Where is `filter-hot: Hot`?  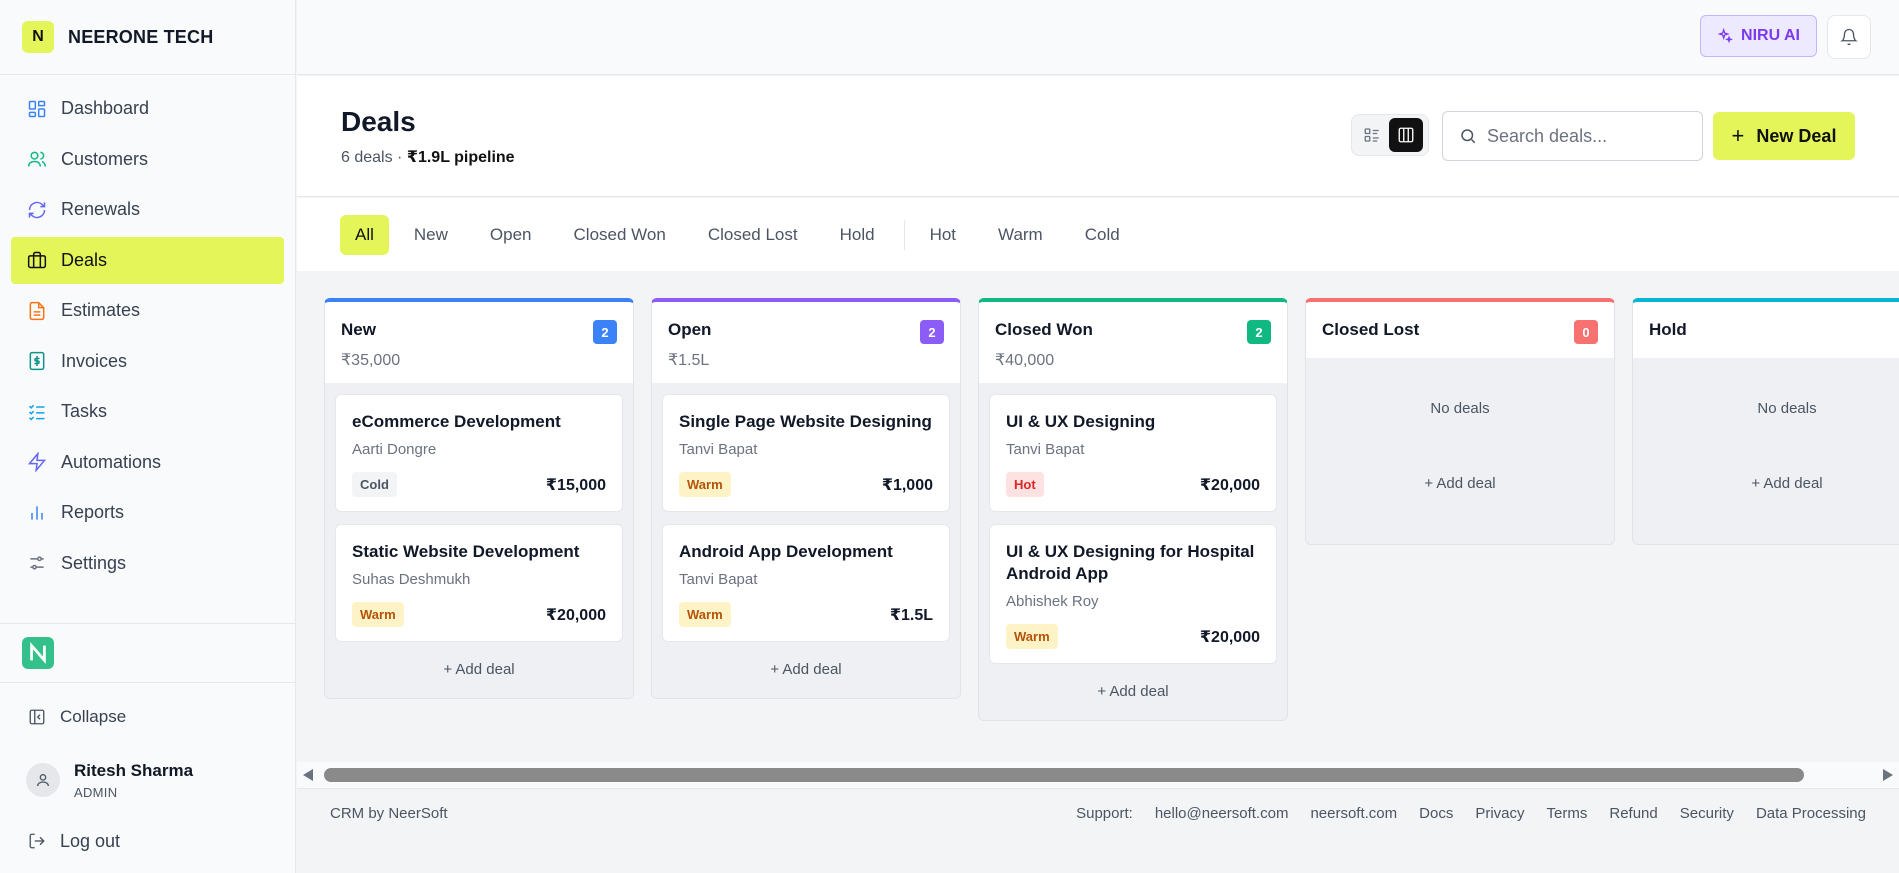 filter-hot: Hot is located at coordinates (943, 235).